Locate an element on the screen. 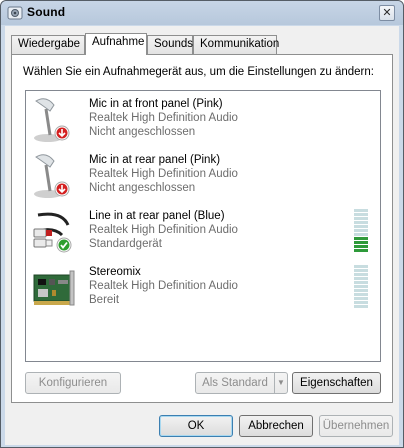 The width and height of the screenshot is (404, 448). tab-aufnahme: Aufnahme is located at coordinates (116, 44).